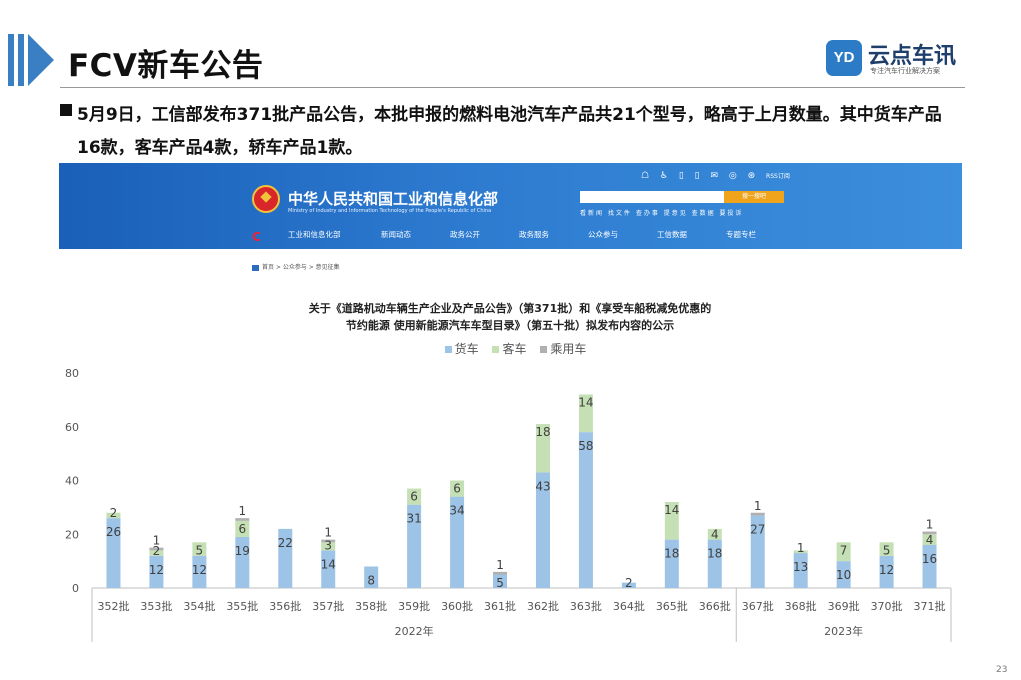 Image resolution: width=1021 pixels, height=680 pixels. Describe the element at coordinates (328, 606) in the screenshot. I see `x-tick-label: 357批` at that location.